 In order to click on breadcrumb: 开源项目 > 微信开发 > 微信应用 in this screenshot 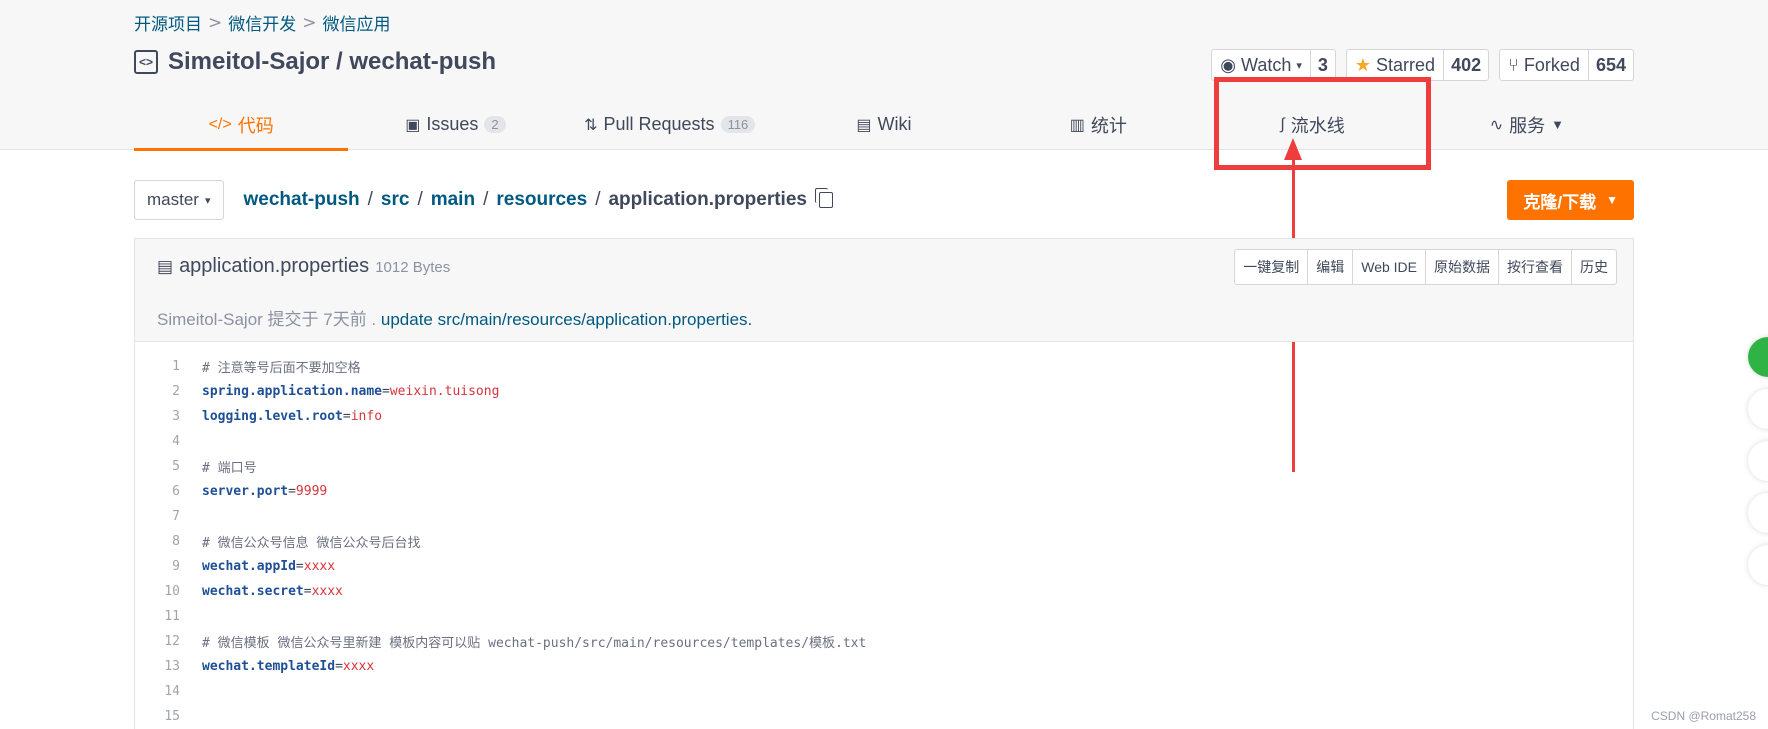, I will do `click(262, 23)`.